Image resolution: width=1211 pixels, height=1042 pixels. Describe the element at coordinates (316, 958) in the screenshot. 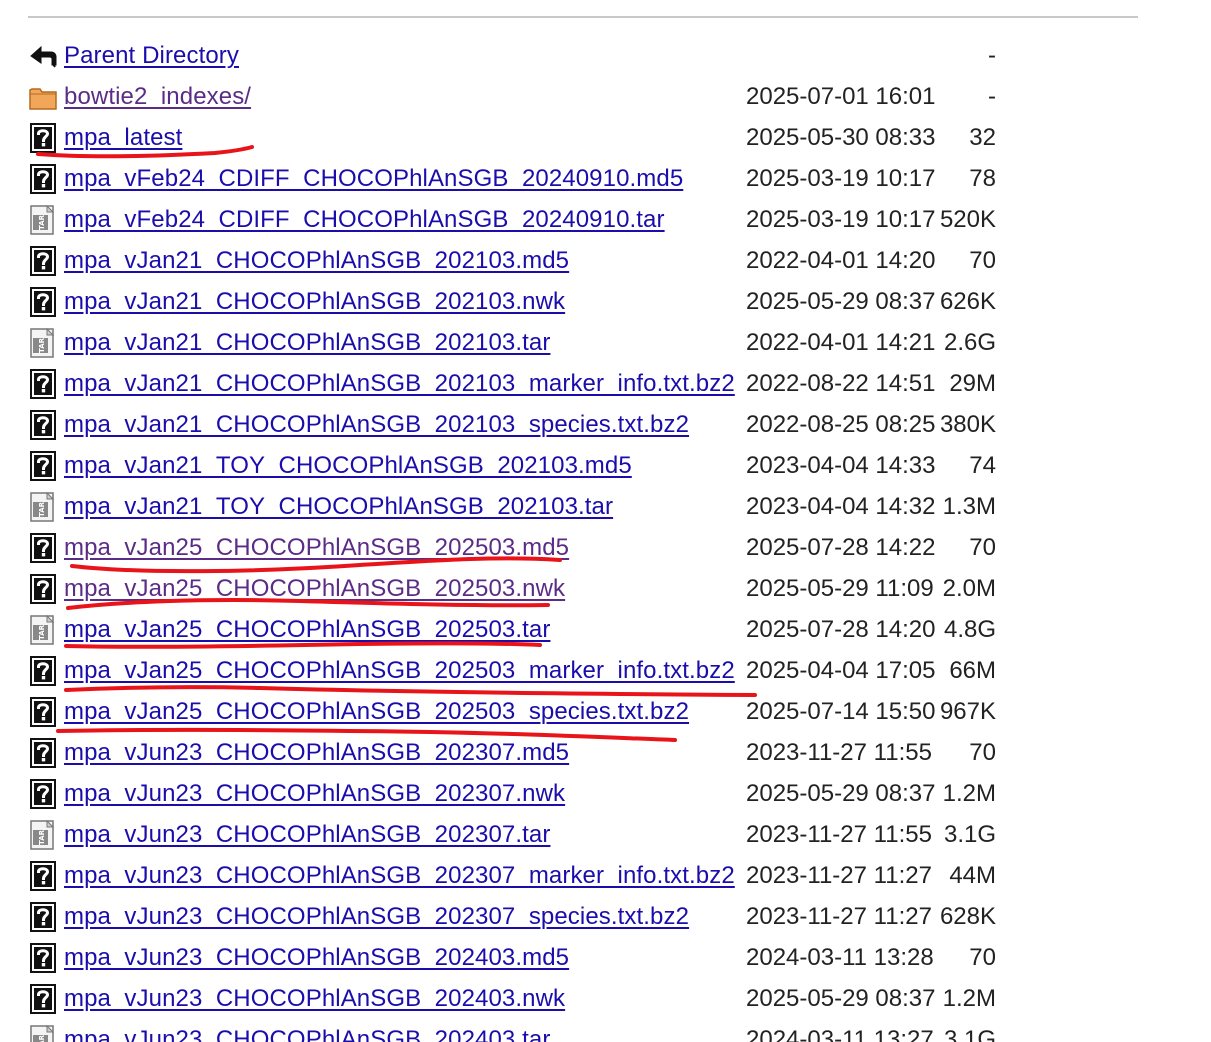

I see `file-link-mpa-vjun23-chocophlansgb-202403-md5: mpa_vJun23_CHOCOPhlAnSGB_202403.md5` at that location.